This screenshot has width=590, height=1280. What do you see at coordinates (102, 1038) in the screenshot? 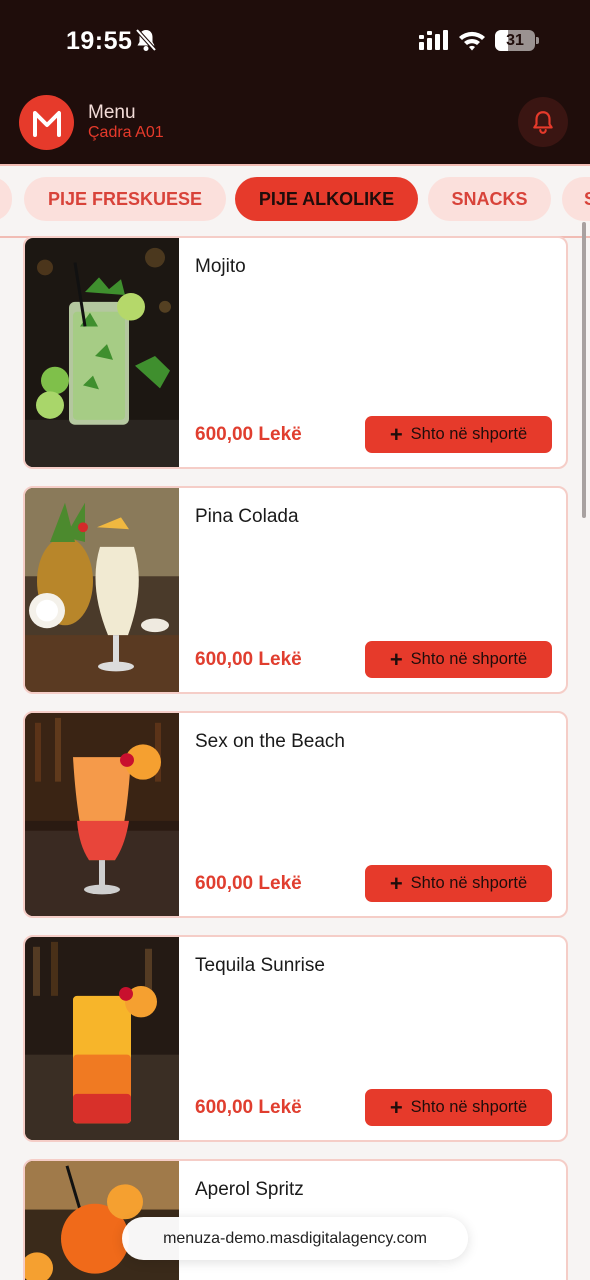
I see `product-image-tequila-sunrise` at bounding box center [102, 1038].